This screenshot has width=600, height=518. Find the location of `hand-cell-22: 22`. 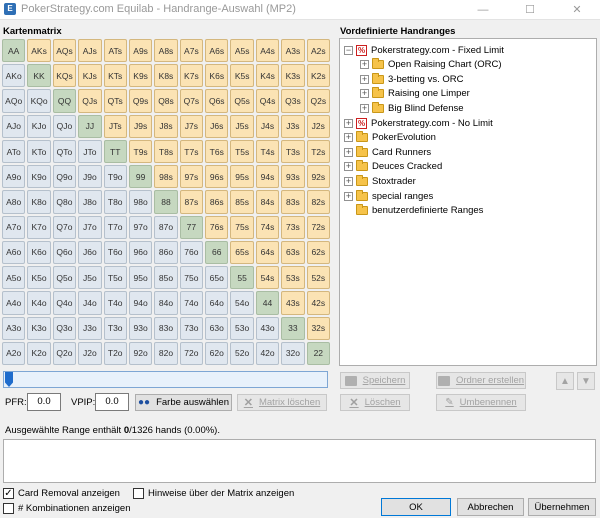

hand-cell-22: 22 is located at coordinates (318, 353).